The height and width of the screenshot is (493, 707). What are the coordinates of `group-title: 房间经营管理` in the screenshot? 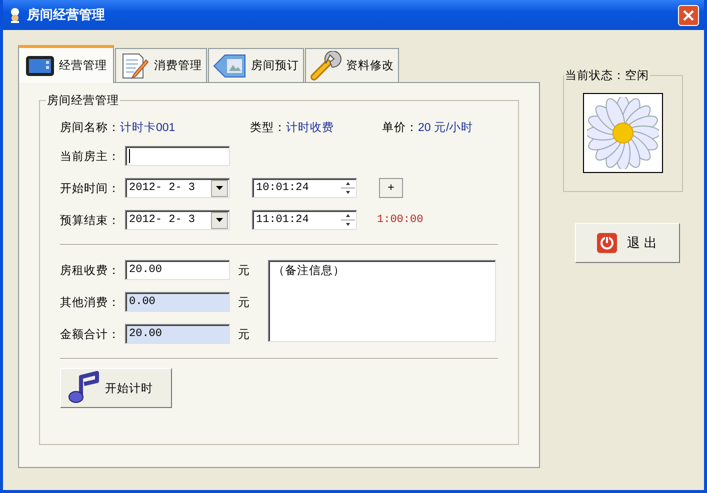 It's located at (83, 100).